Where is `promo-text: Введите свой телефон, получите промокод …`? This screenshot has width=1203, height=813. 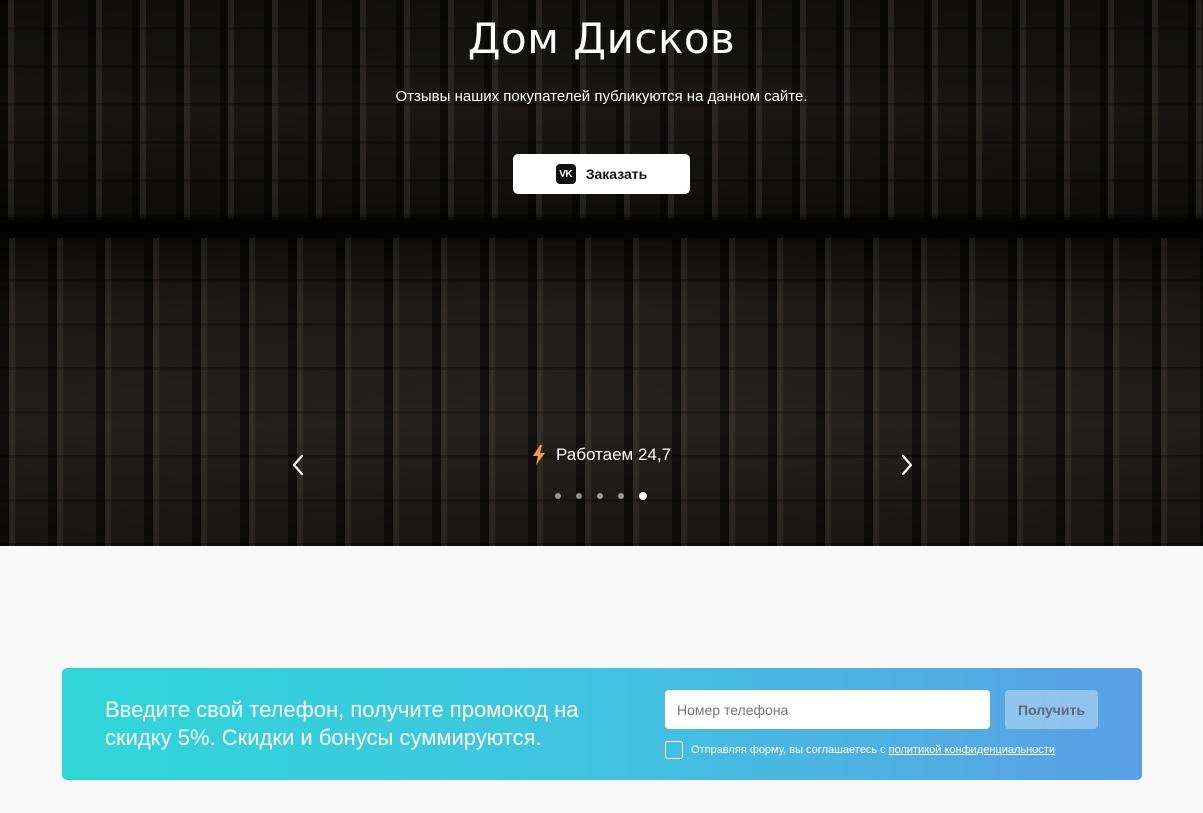
promo-text: Введите свой телефон, получите промокод … is located at coordinates (342, 723).